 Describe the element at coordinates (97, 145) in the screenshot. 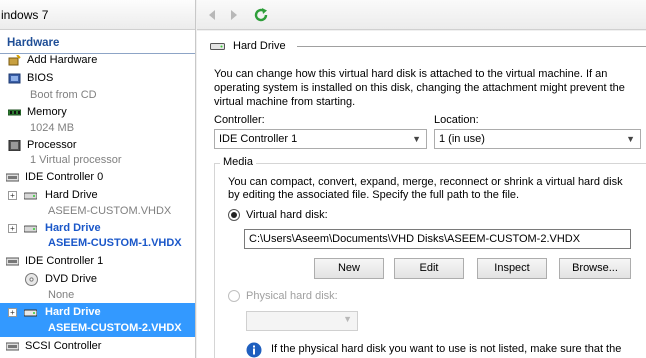

I see `tree-item-processor: Processor` at that location.